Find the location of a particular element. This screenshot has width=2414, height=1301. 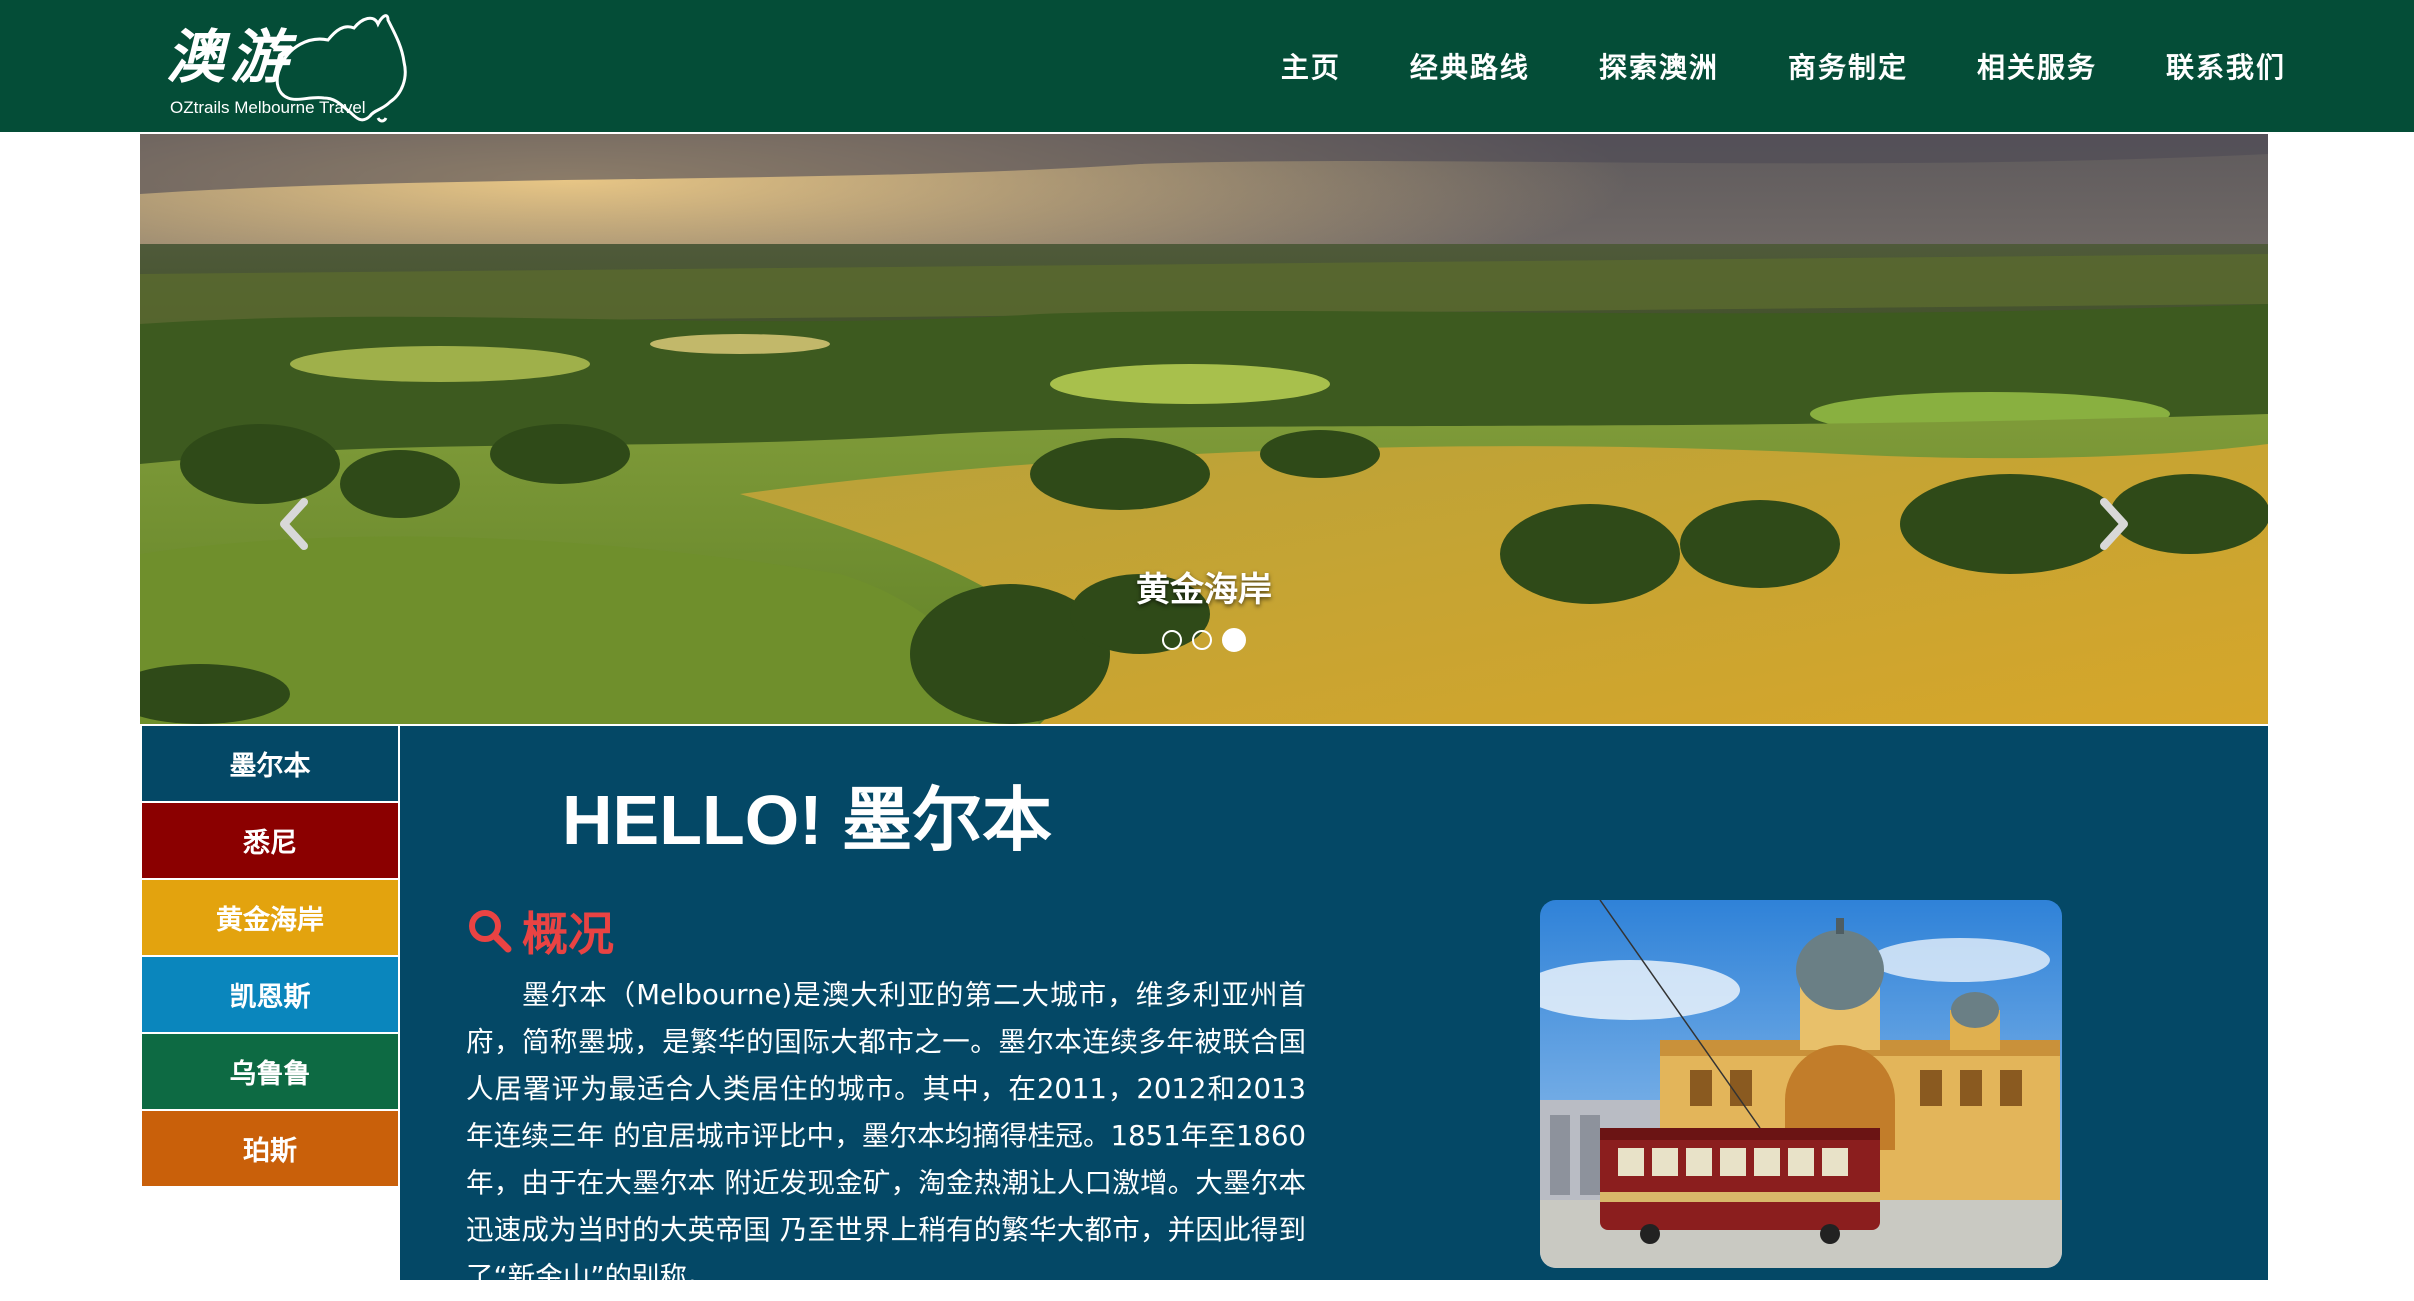

flinders-street-station-image is located at coordinates (1801, 1084).